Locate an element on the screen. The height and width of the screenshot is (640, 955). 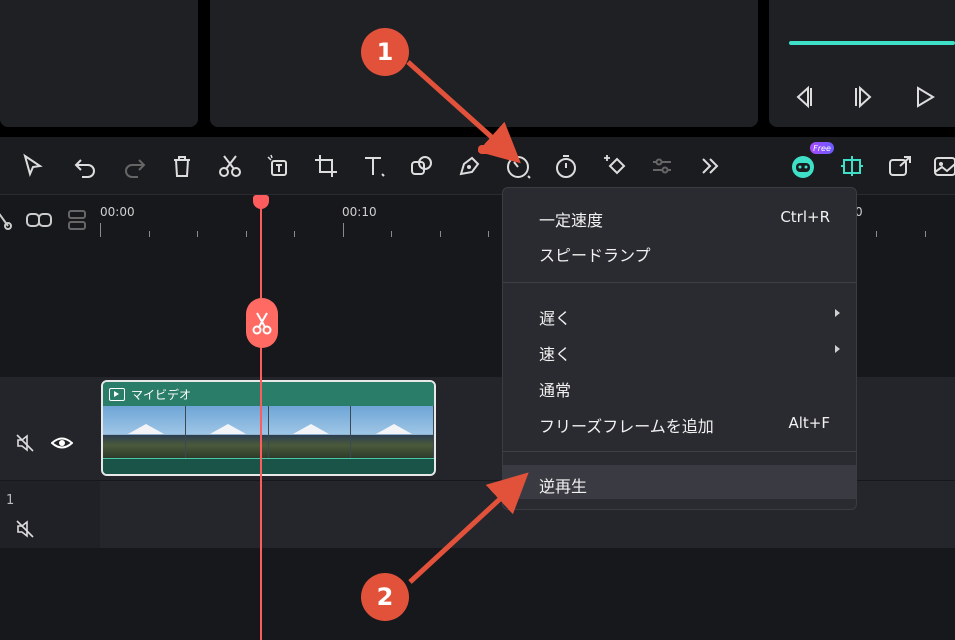
annotation-arrows is located at coordinates (467, 322).